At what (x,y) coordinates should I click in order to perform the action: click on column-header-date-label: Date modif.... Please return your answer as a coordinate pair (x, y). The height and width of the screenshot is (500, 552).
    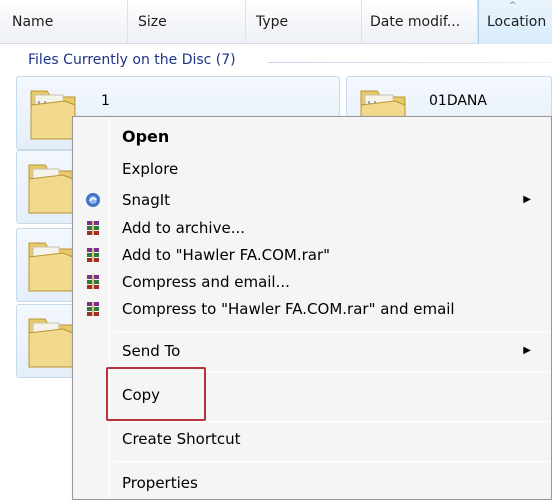
    Looking at the image, I should click on (415, 22).